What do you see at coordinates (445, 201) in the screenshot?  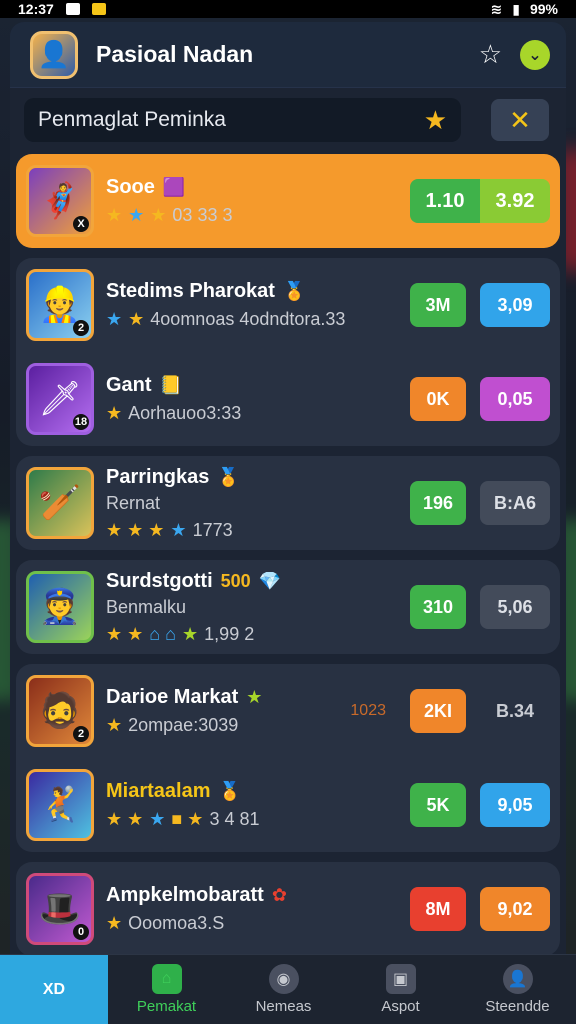 I see `value-primary: 1.10` at bounding box center [445, 201].